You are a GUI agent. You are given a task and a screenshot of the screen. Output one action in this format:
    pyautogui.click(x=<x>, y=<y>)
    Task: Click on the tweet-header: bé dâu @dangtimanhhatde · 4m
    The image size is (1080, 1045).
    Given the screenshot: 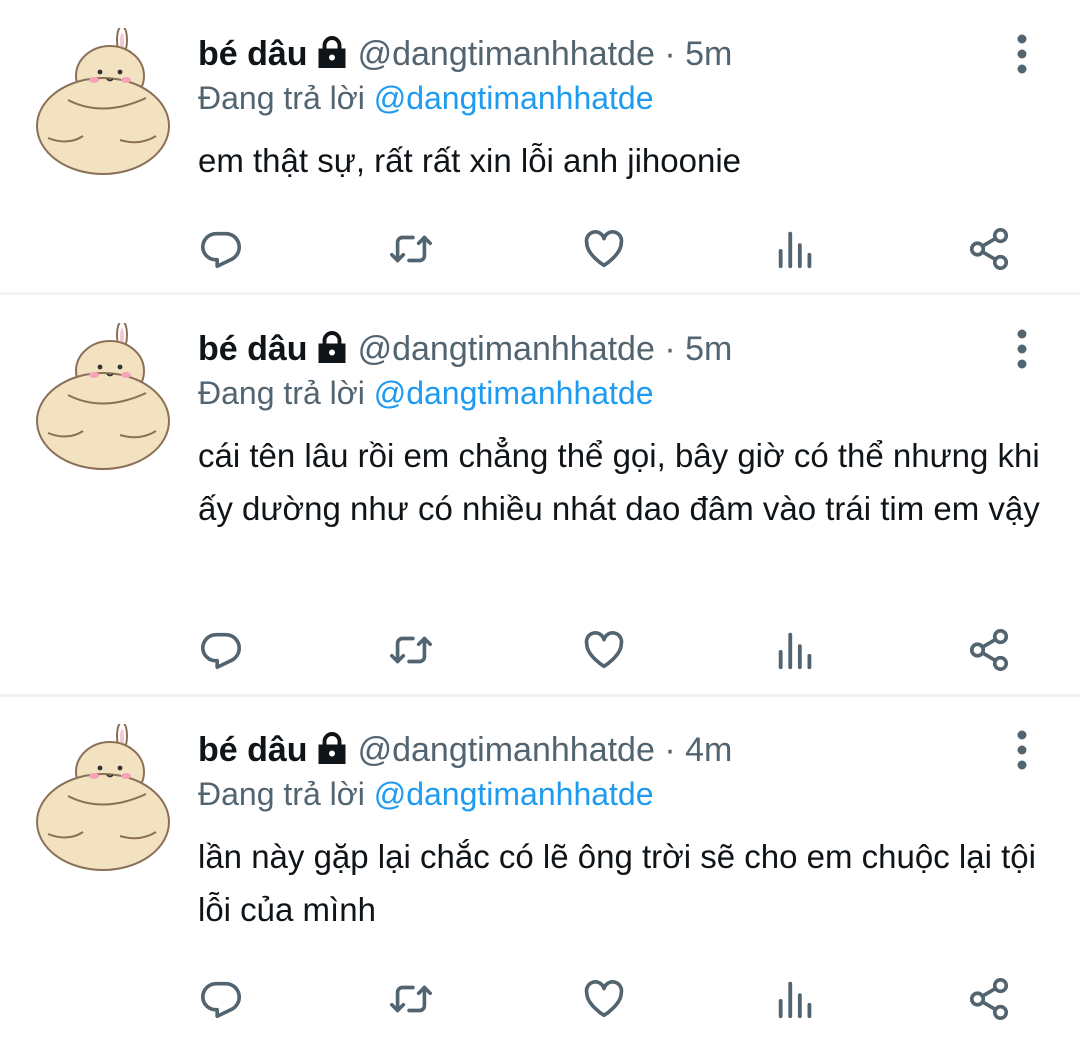 What is the action you would take?
    pyautogui.click(x=465, y=750)
    